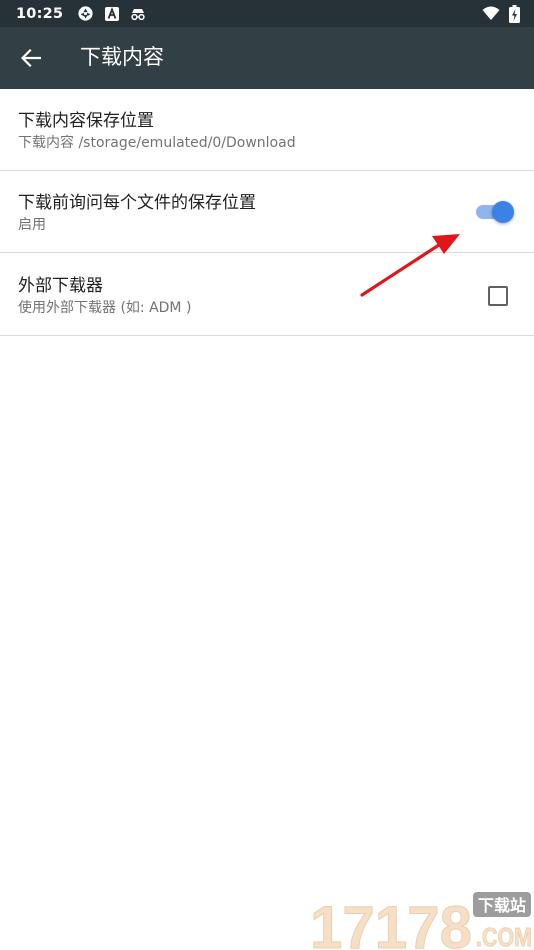  I want to click on pref-title: 下载内容保存位置, so click(86, 121).